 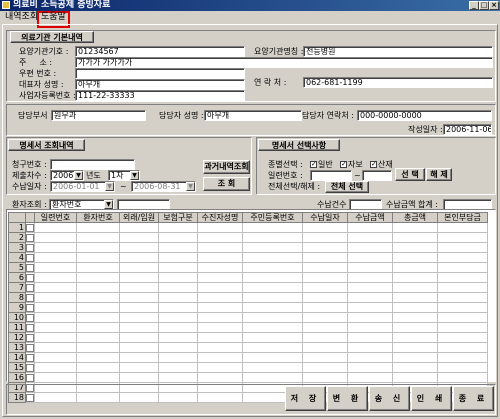 I want to click on checkbox-general: ✓일반, so click(x=321, y=164).